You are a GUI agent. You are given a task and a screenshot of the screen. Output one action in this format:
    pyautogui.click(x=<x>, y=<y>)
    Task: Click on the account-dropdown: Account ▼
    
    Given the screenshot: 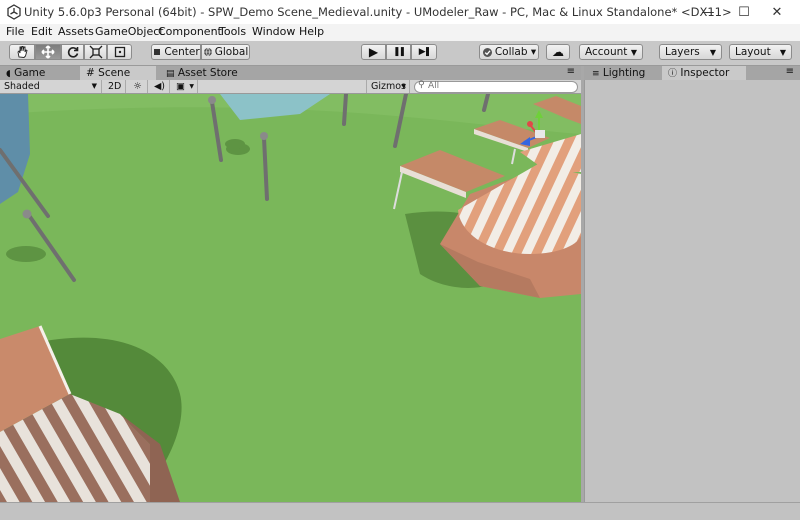 What is the action you would take?
    pyautogui.click(x=611, y=52)
    